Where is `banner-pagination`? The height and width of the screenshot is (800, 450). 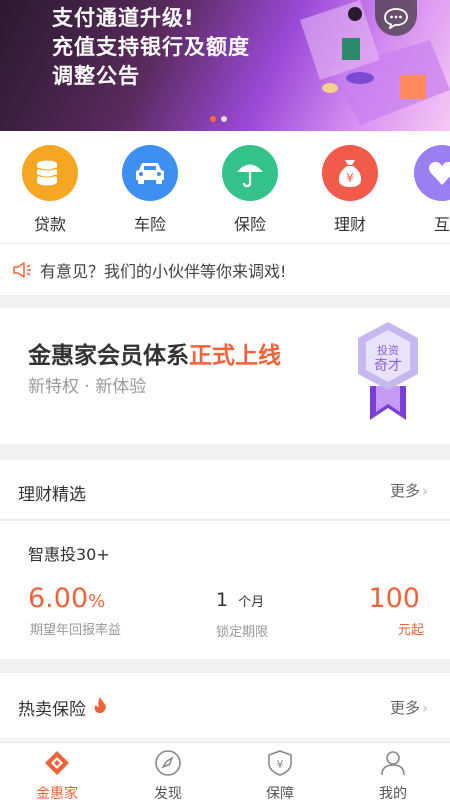 banner-pagination is located at coordinates (218, 119).